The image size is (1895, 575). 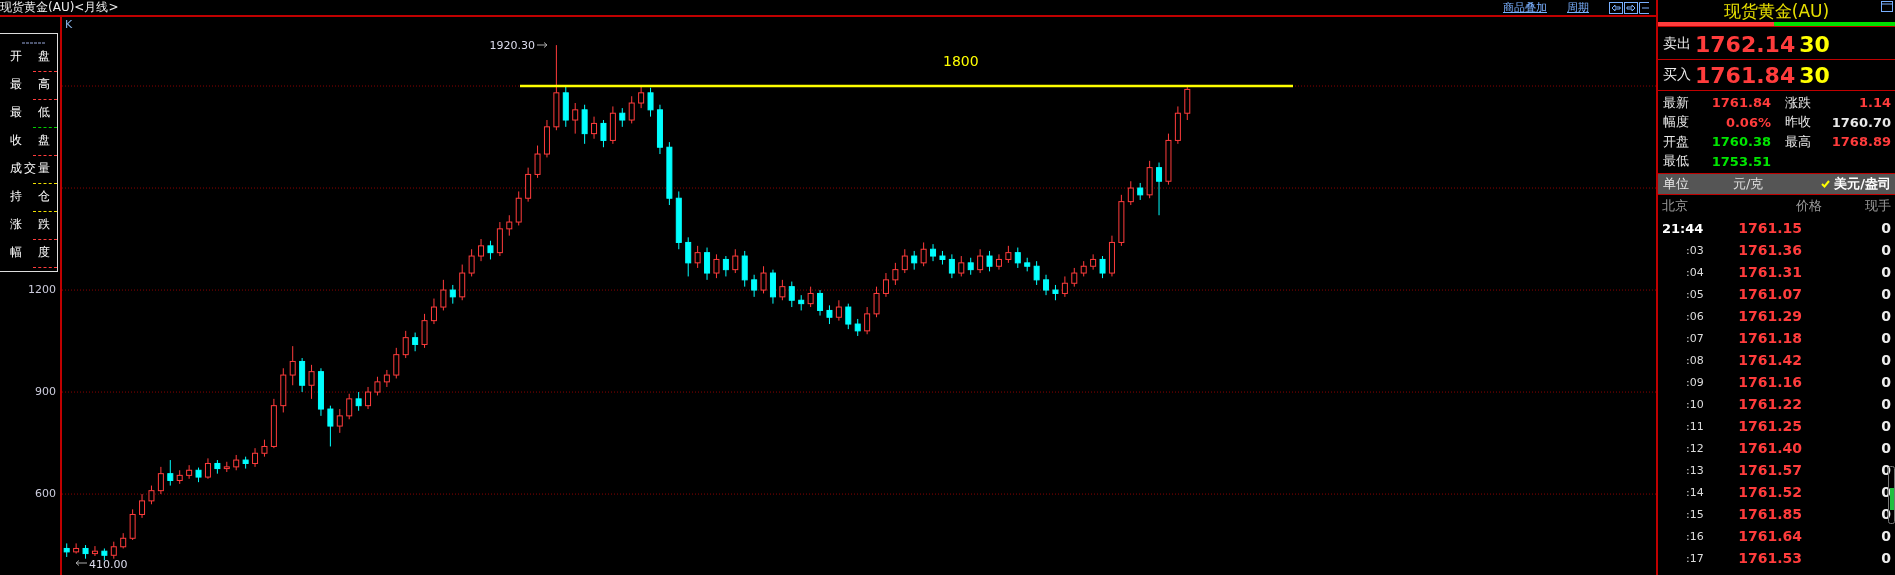 I want to click on tick-price: 1761.64, so click(x=1769, y=536).